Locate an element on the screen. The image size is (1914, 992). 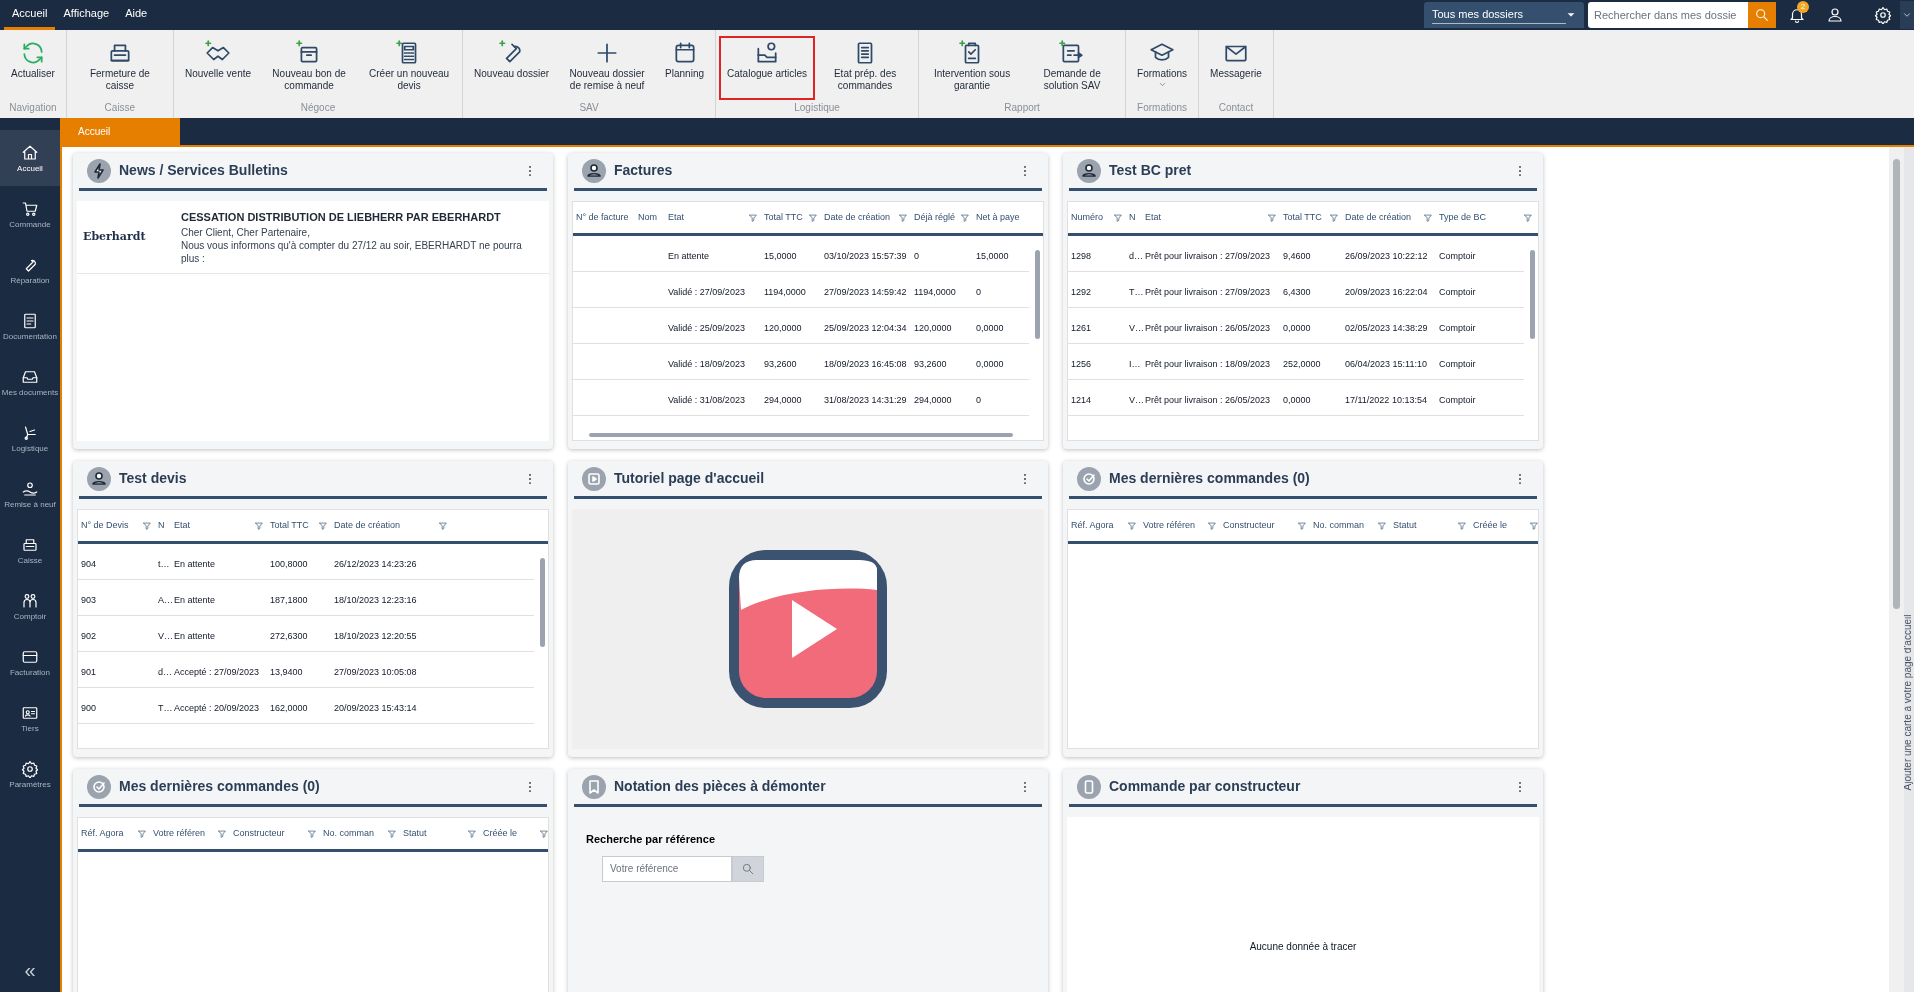
table-cell: 93,2600 is located at coordinates (780, 363).